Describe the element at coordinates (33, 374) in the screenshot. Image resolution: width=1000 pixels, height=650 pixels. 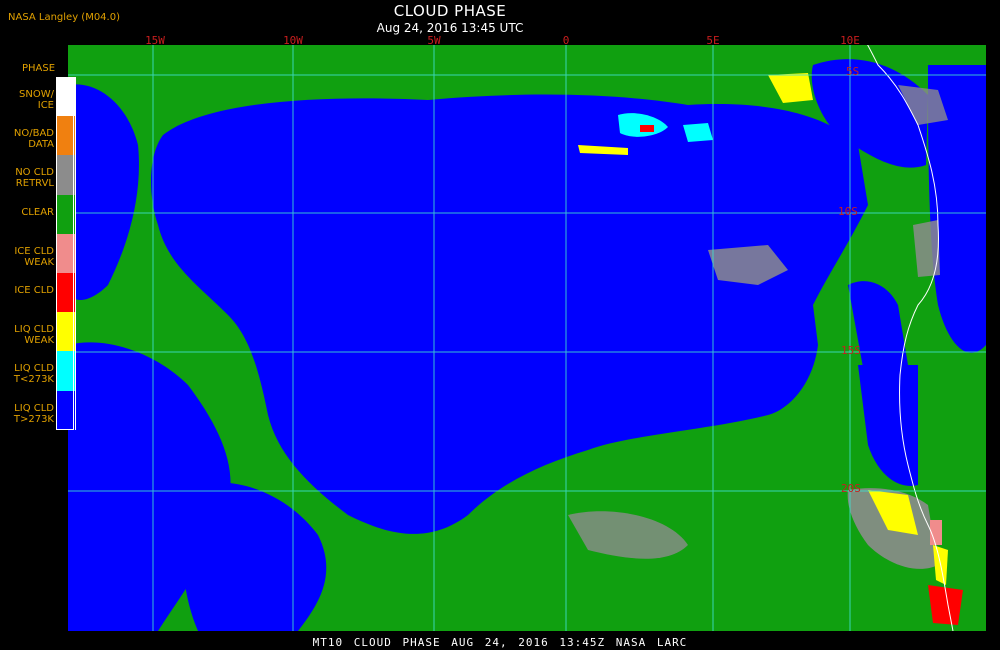
I see `legend-label: LIQ CLD T<273K` at that location.